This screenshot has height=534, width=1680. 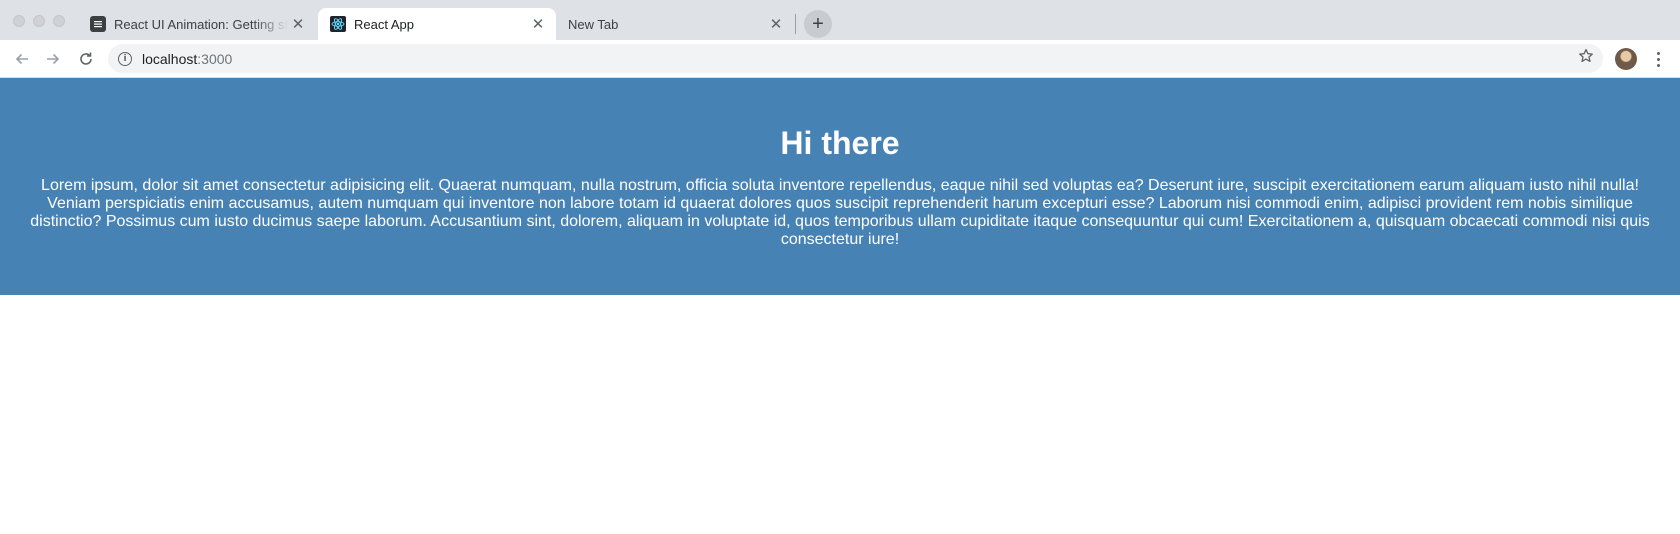 What do you see at coordinates (818, 24) in the screenshot?
I see `new-tab-button: +` at bounding box center [818, 24].